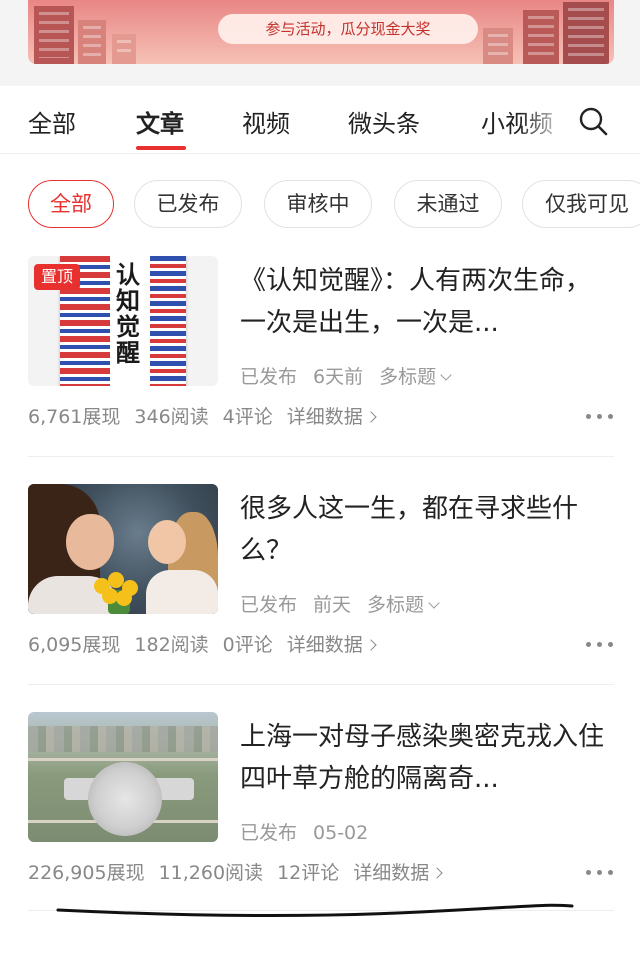 The image size is (640, 962). Describe the element at coordinates (52, 121) in the screenshot. I see `tab-all: 全部` at that location.